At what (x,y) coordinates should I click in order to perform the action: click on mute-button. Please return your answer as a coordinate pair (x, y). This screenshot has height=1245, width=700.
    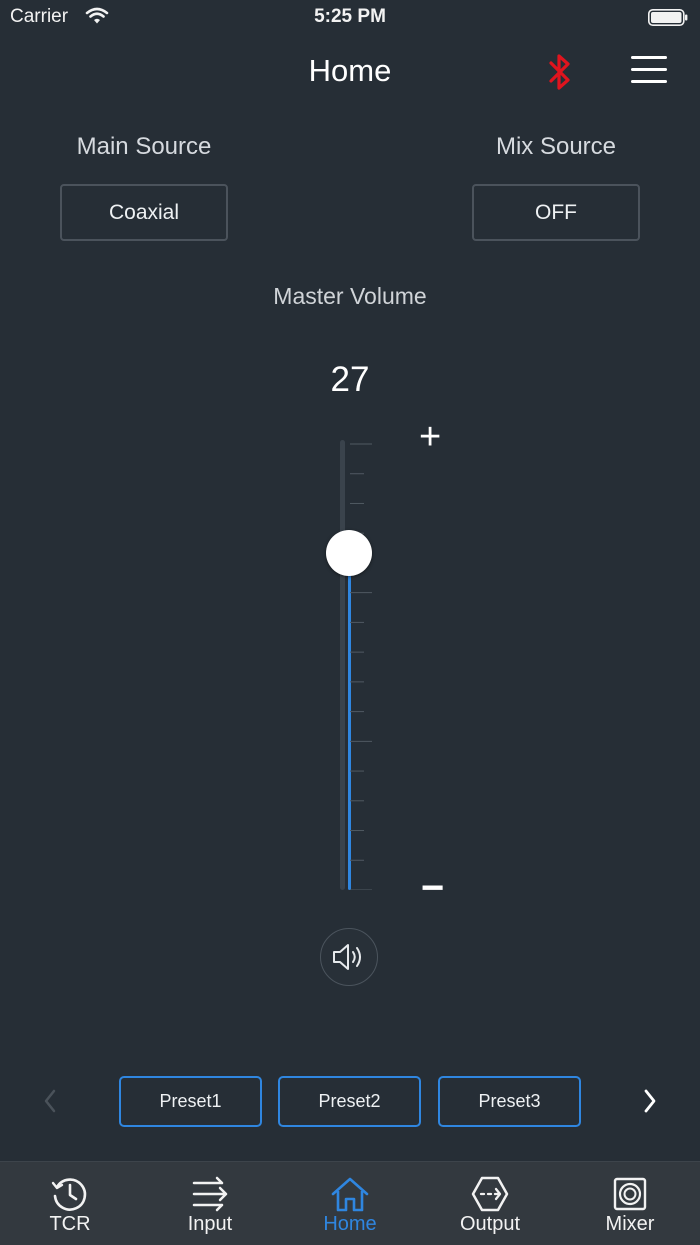
    Looking at the image, I should click on (349, 957).